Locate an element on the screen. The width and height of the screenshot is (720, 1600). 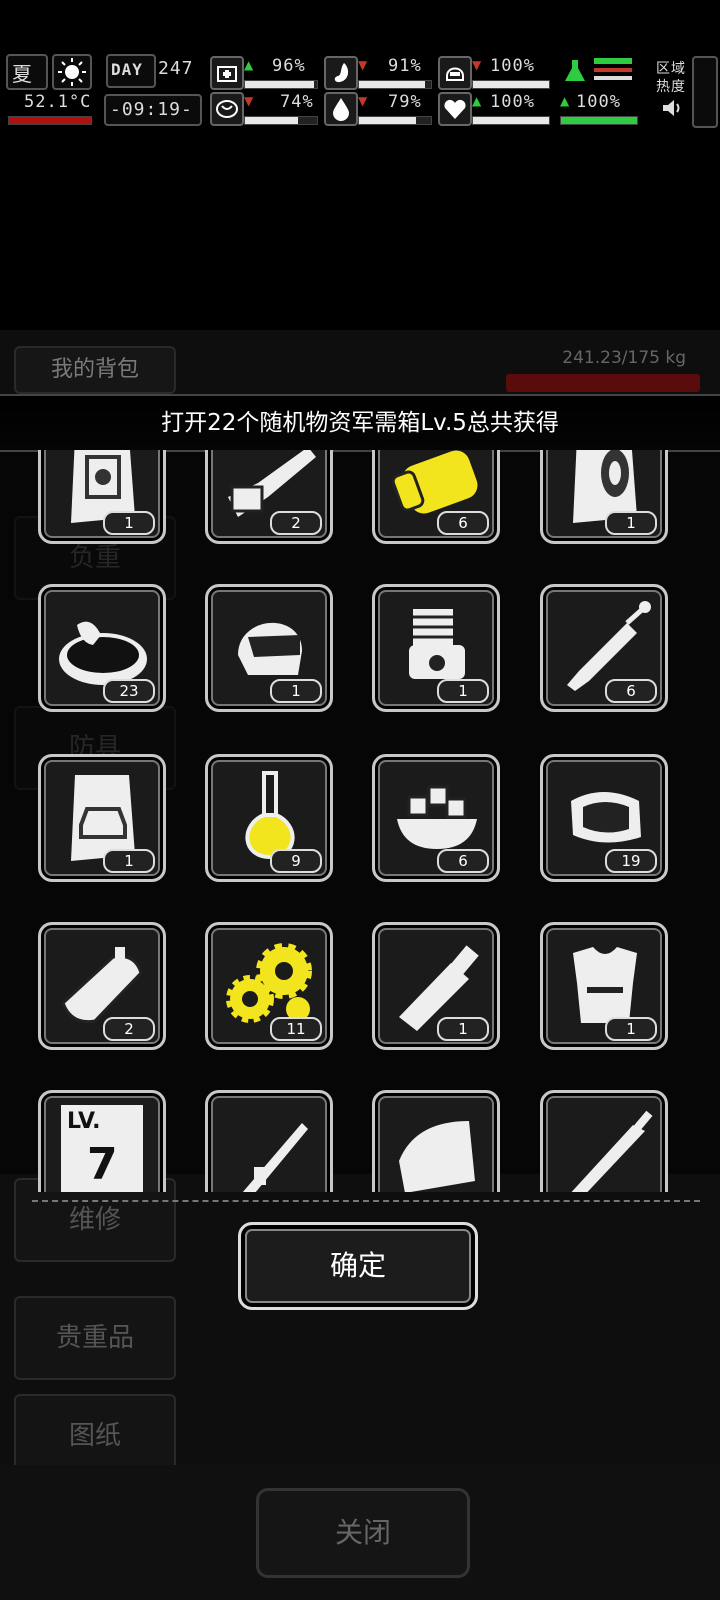
weight-readout: 241.23/175 kg is located at coordinates (624, 358).